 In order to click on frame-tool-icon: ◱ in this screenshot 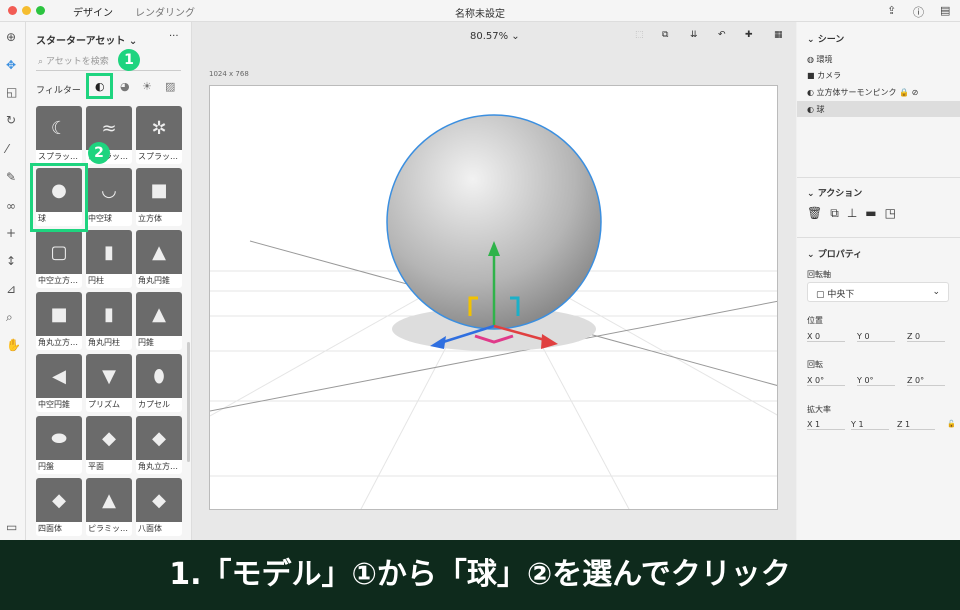, I will do `click(11, 92)`.